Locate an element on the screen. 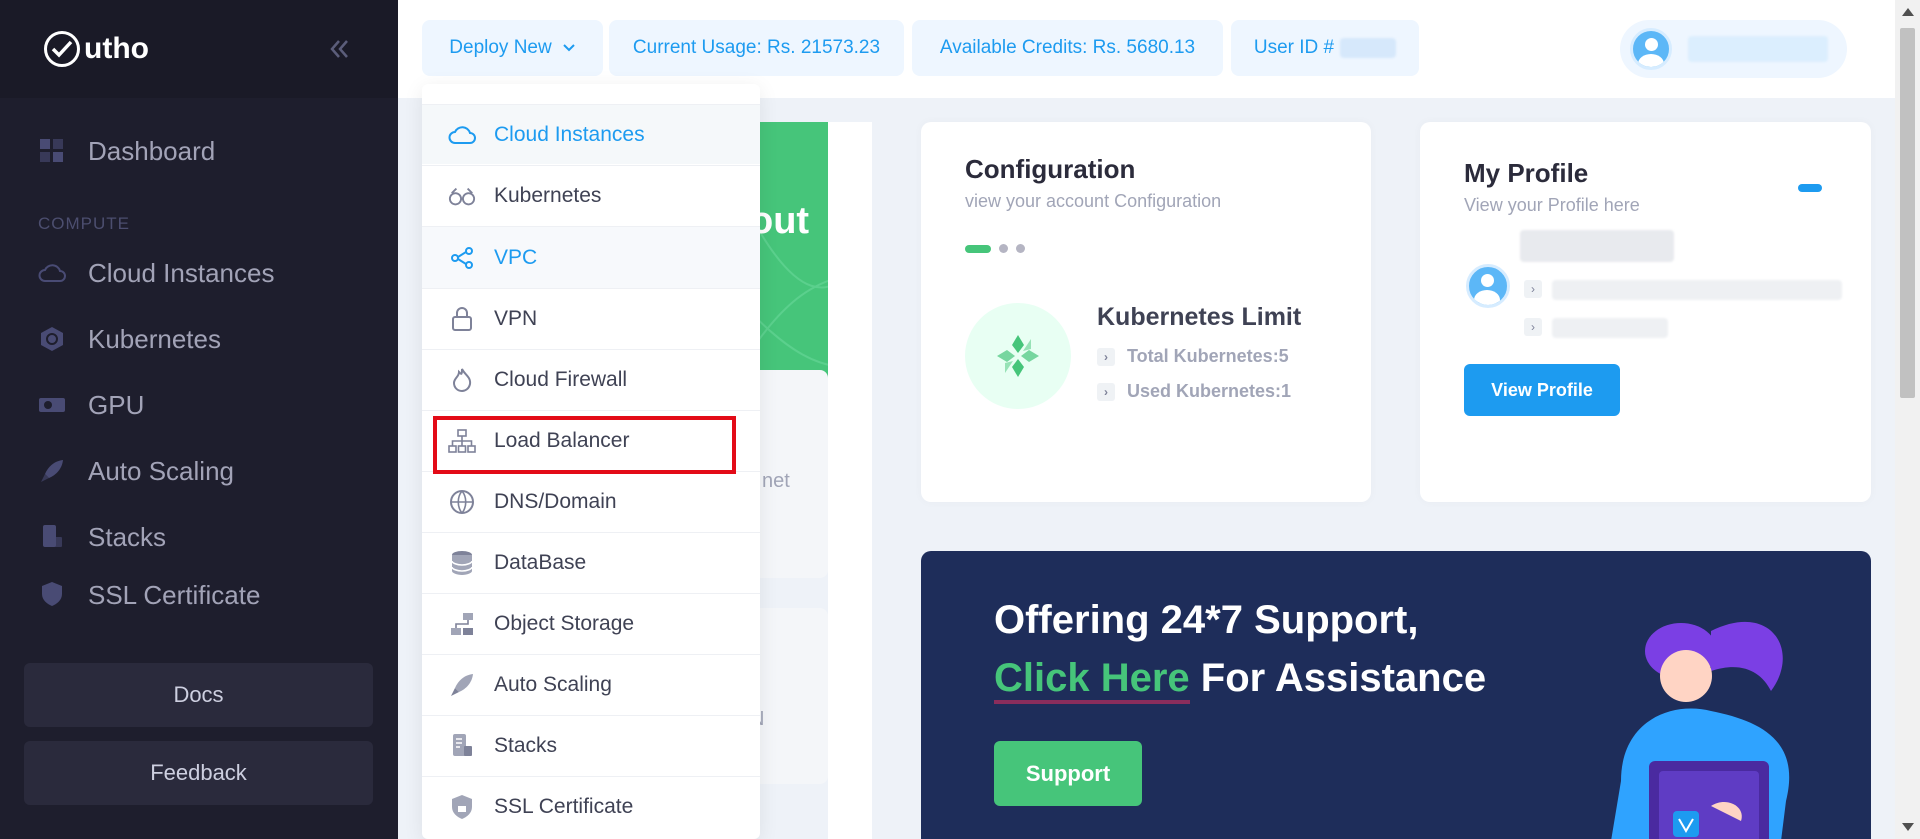 The width and height of the screenshot is (1920, 839). feedback-button: Feedback is located at coordinates (198, 773).